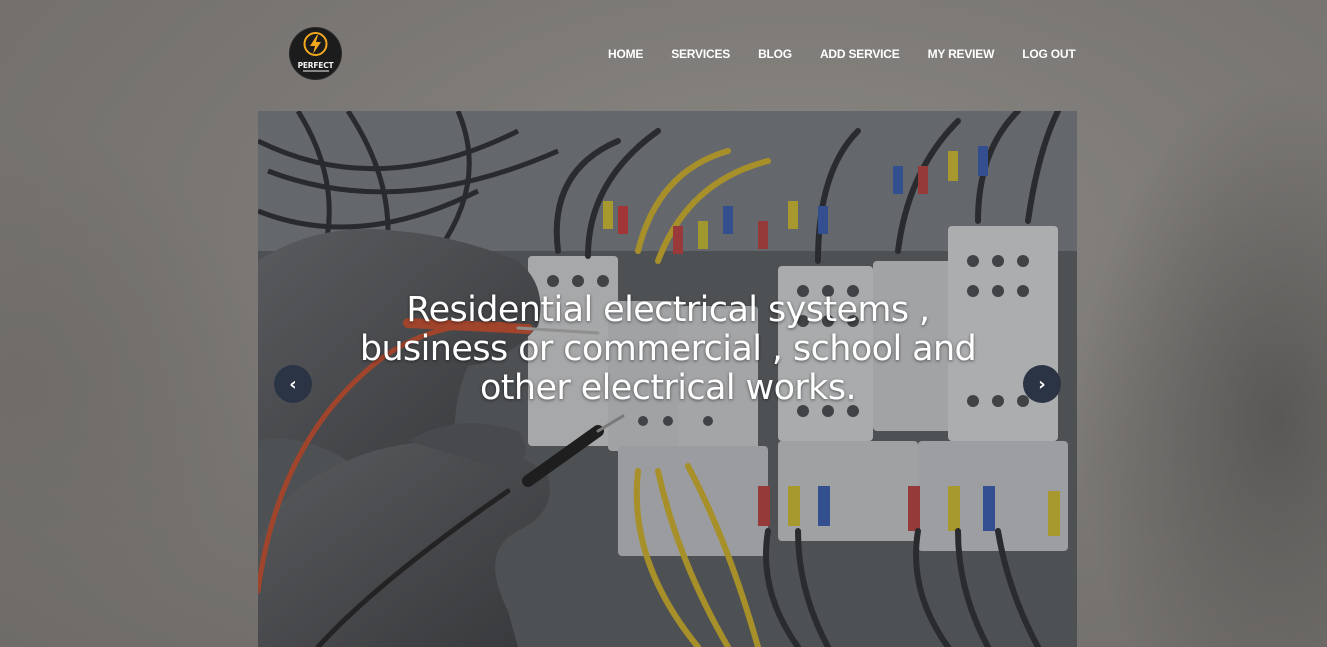 This screenshot has width=1327, height=647. I want to click on carousel-prev-button: ‹, so click(293, 384).